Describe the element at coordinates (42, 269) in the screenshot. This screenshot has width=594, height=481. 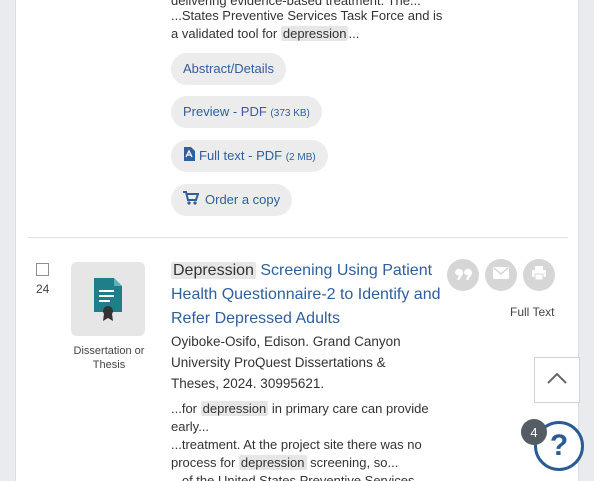
I see `select-result-checkbox` at that location.